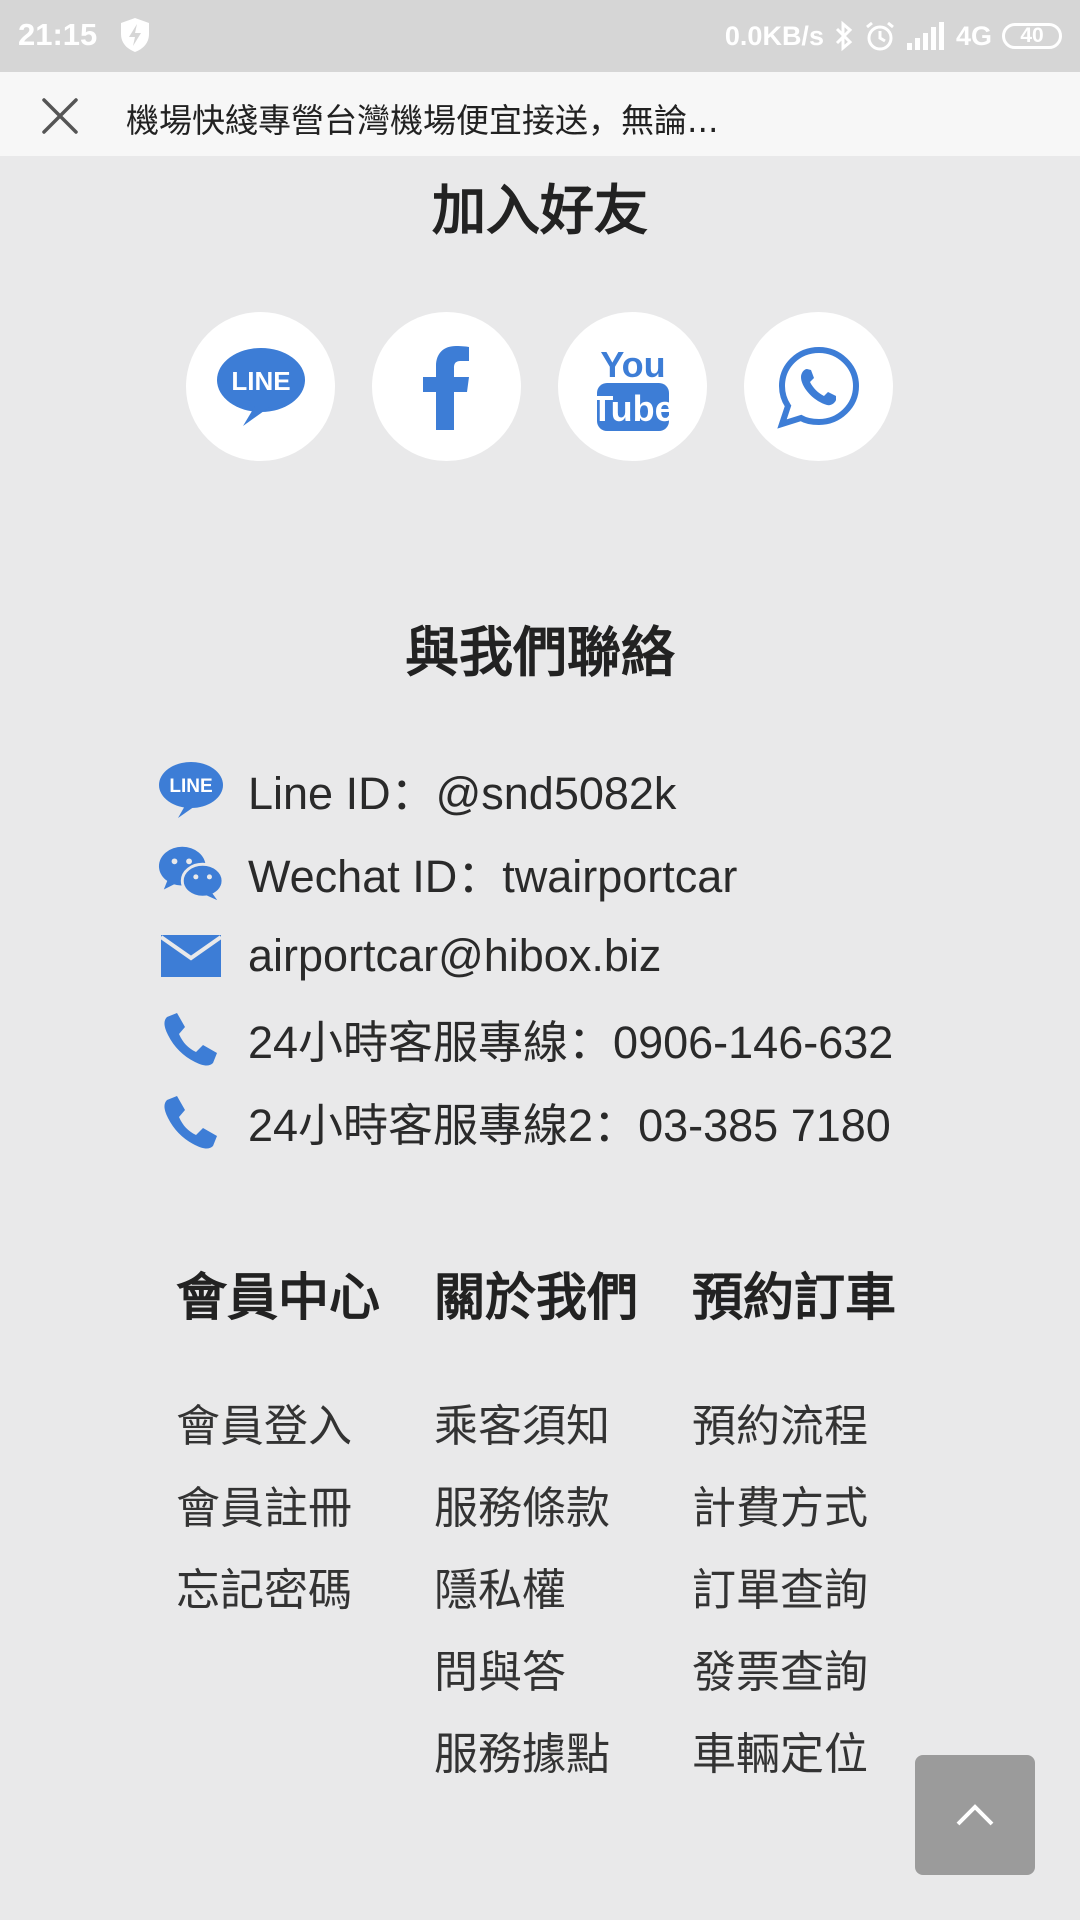 Image resolution: width=1080 pixels, height=1920 pixels. Describe the element at coordinates (821, 1673) in the screenshot. I see `footer-link: 發票查詢` at that location.